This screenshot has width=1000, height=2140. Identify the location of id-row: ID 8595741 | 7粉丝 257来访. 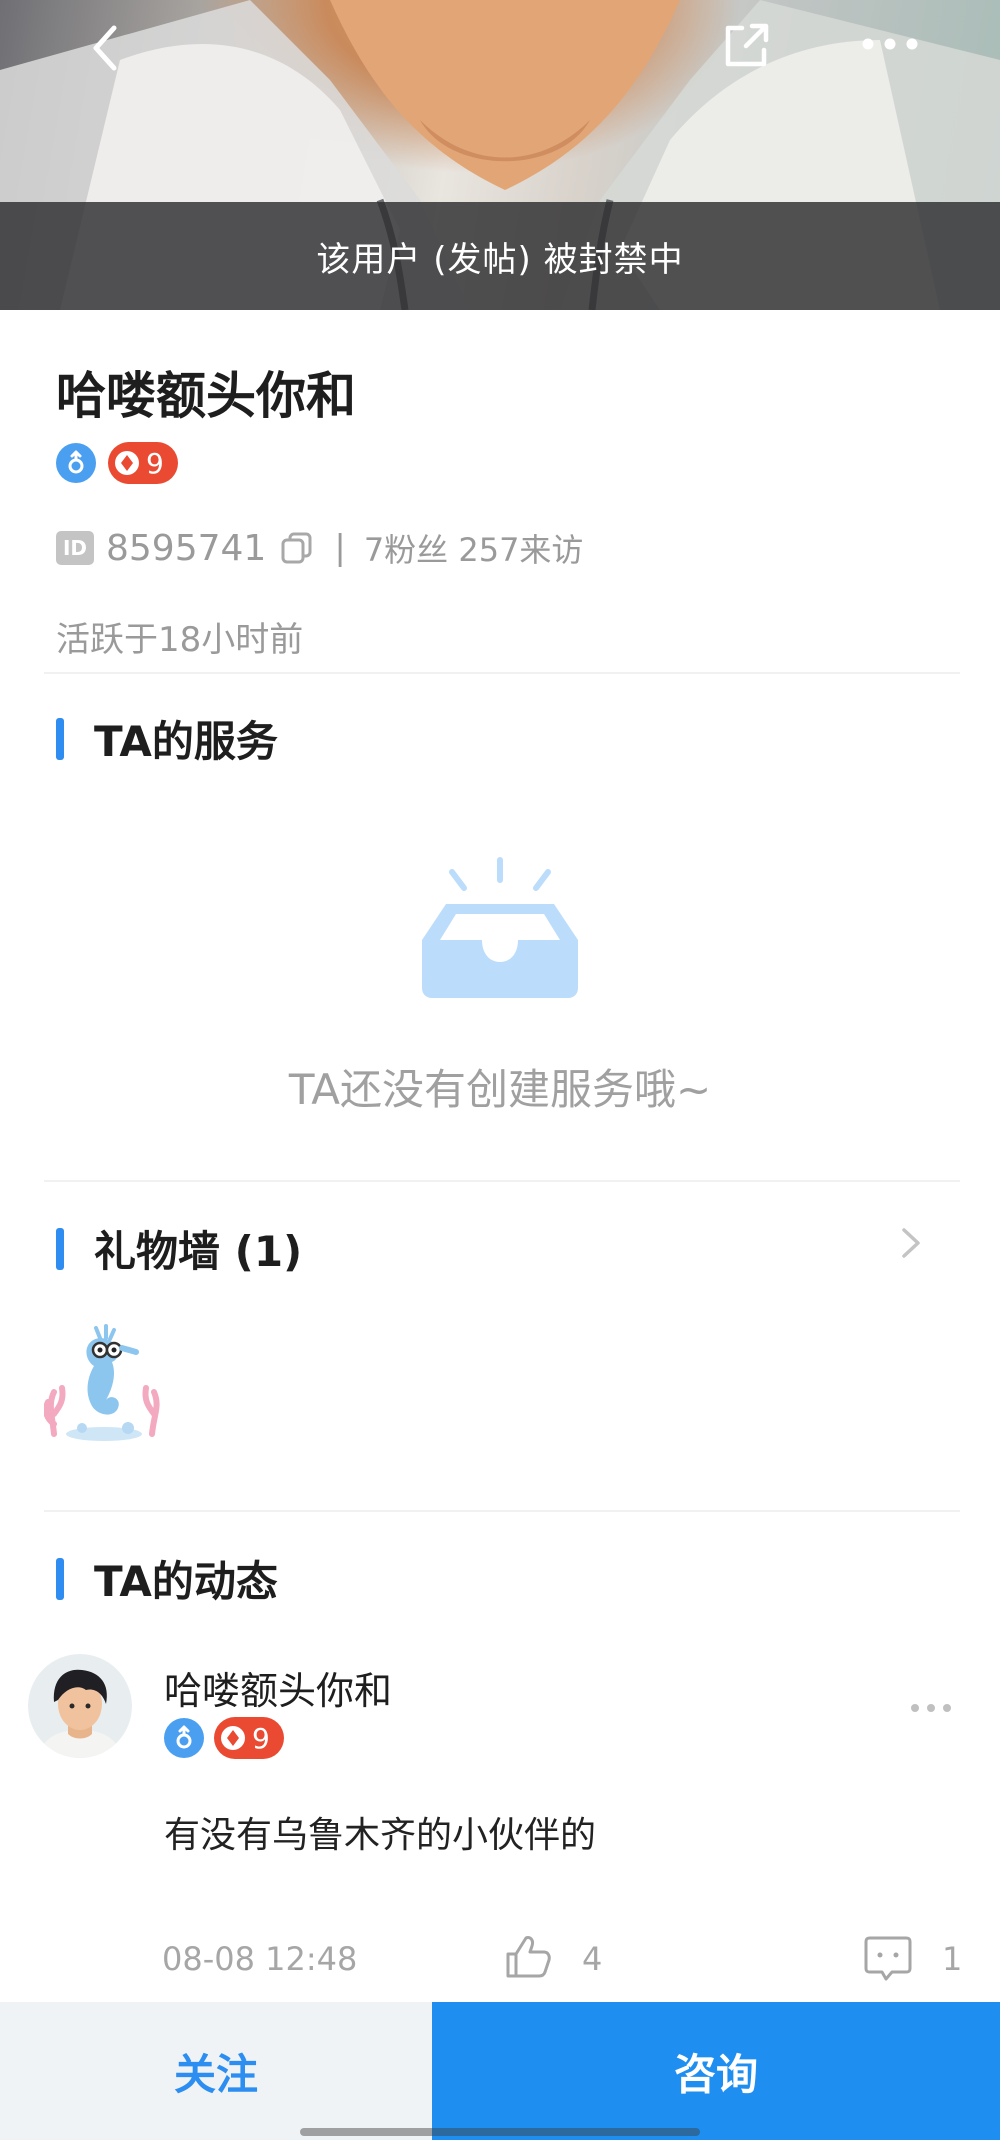
(319, 548).